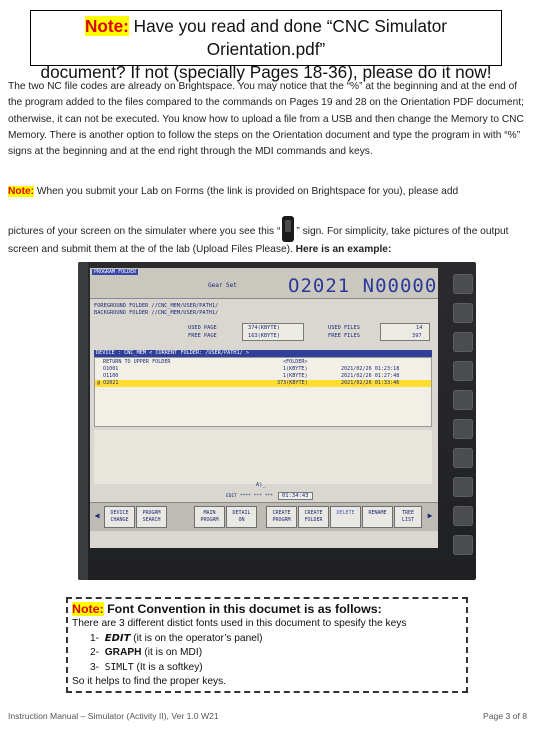  Describe the element at coordinates (292, 383) in the screenshot. I see `file-size: 373(KBYTE)` at that location.